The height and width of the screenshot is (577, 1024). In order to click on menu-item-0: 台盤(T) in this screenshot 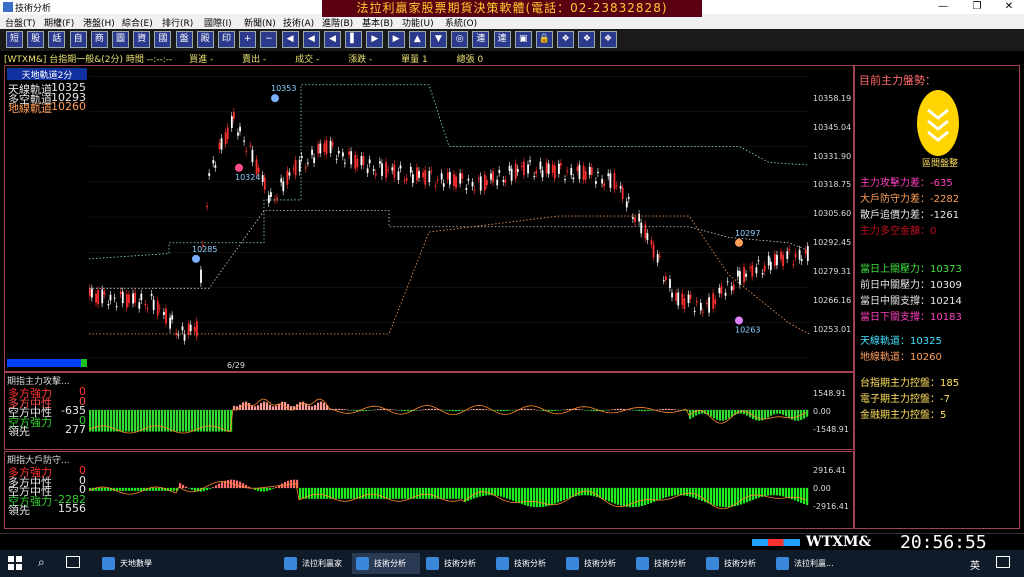, I will do `click(20, 22)`.